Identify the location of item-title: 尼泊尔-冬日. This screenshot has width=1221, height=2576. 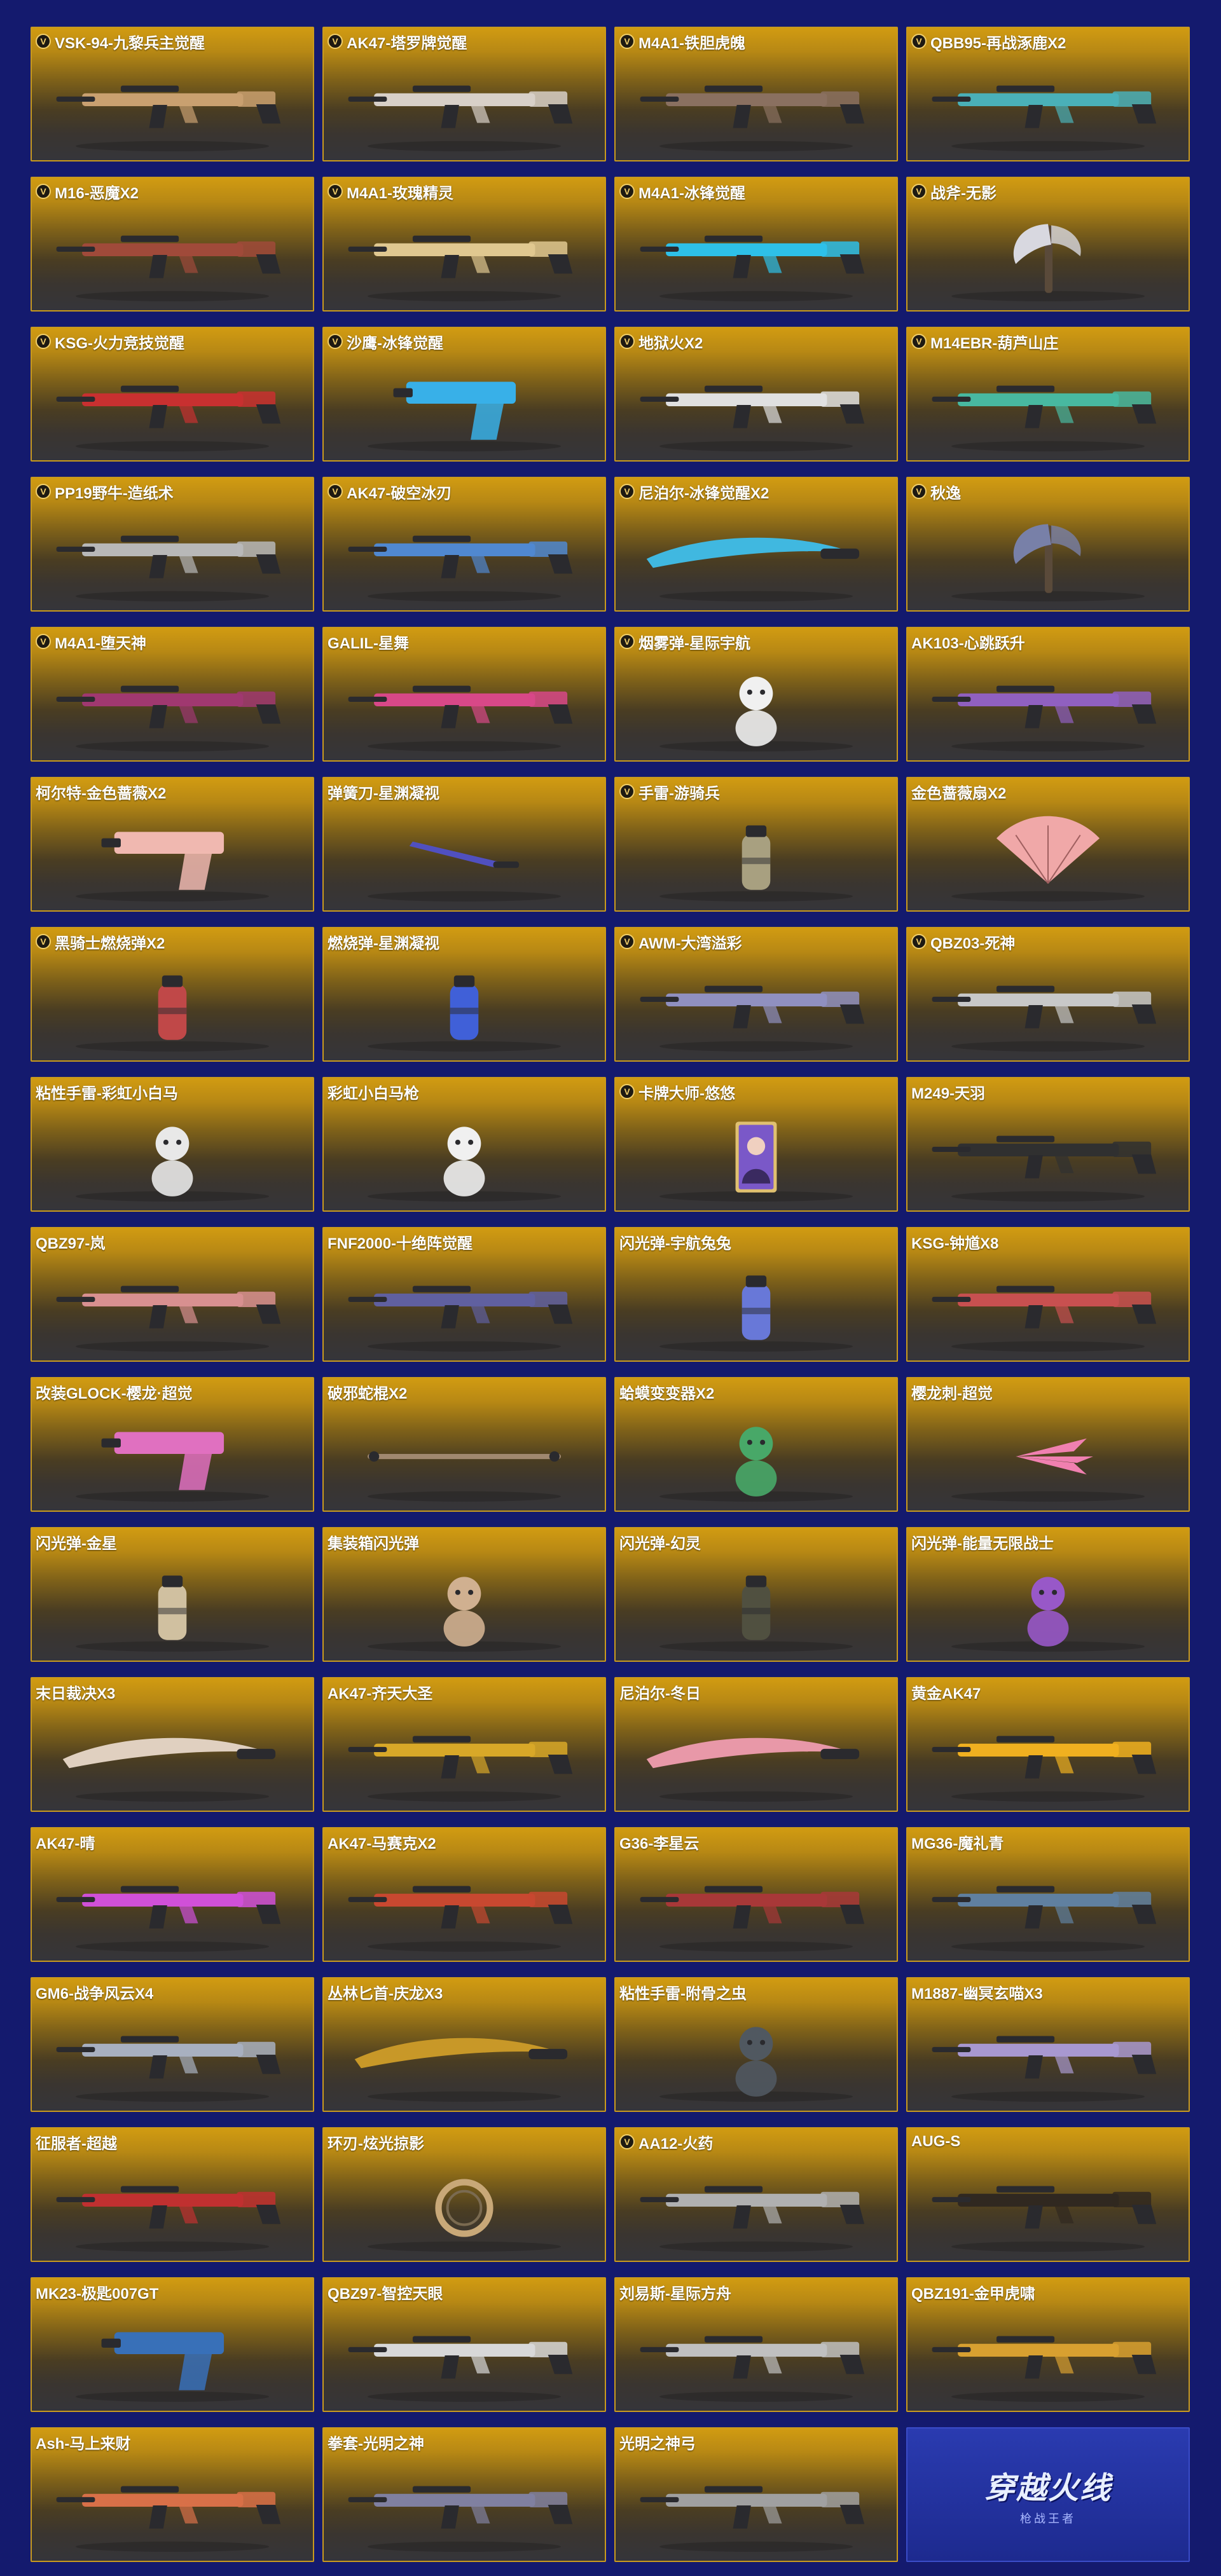
(660, 1693).